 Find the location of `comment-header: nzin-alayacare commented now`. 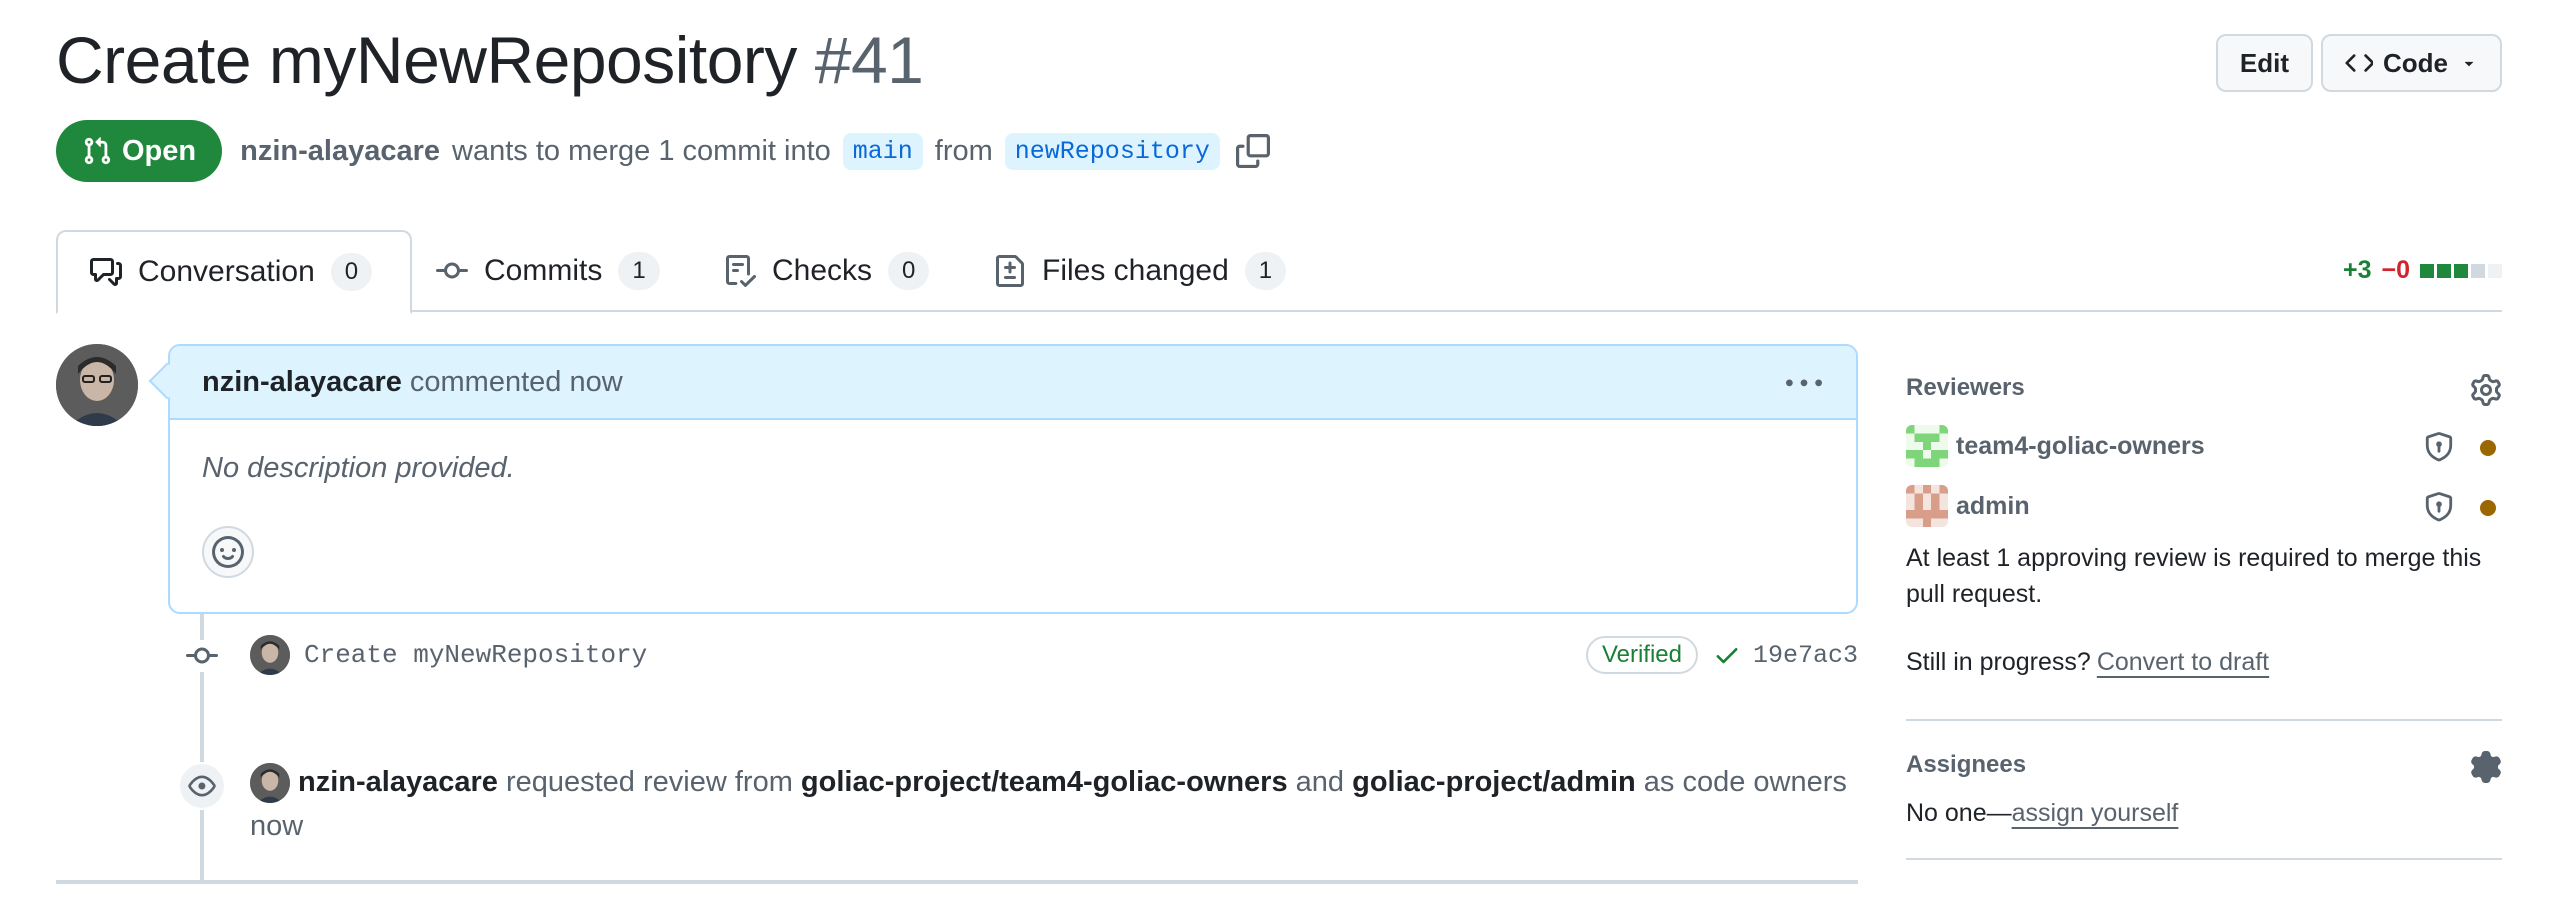

comment-header: nzin-alayacare commented now is located at coordinates (1013, 383).